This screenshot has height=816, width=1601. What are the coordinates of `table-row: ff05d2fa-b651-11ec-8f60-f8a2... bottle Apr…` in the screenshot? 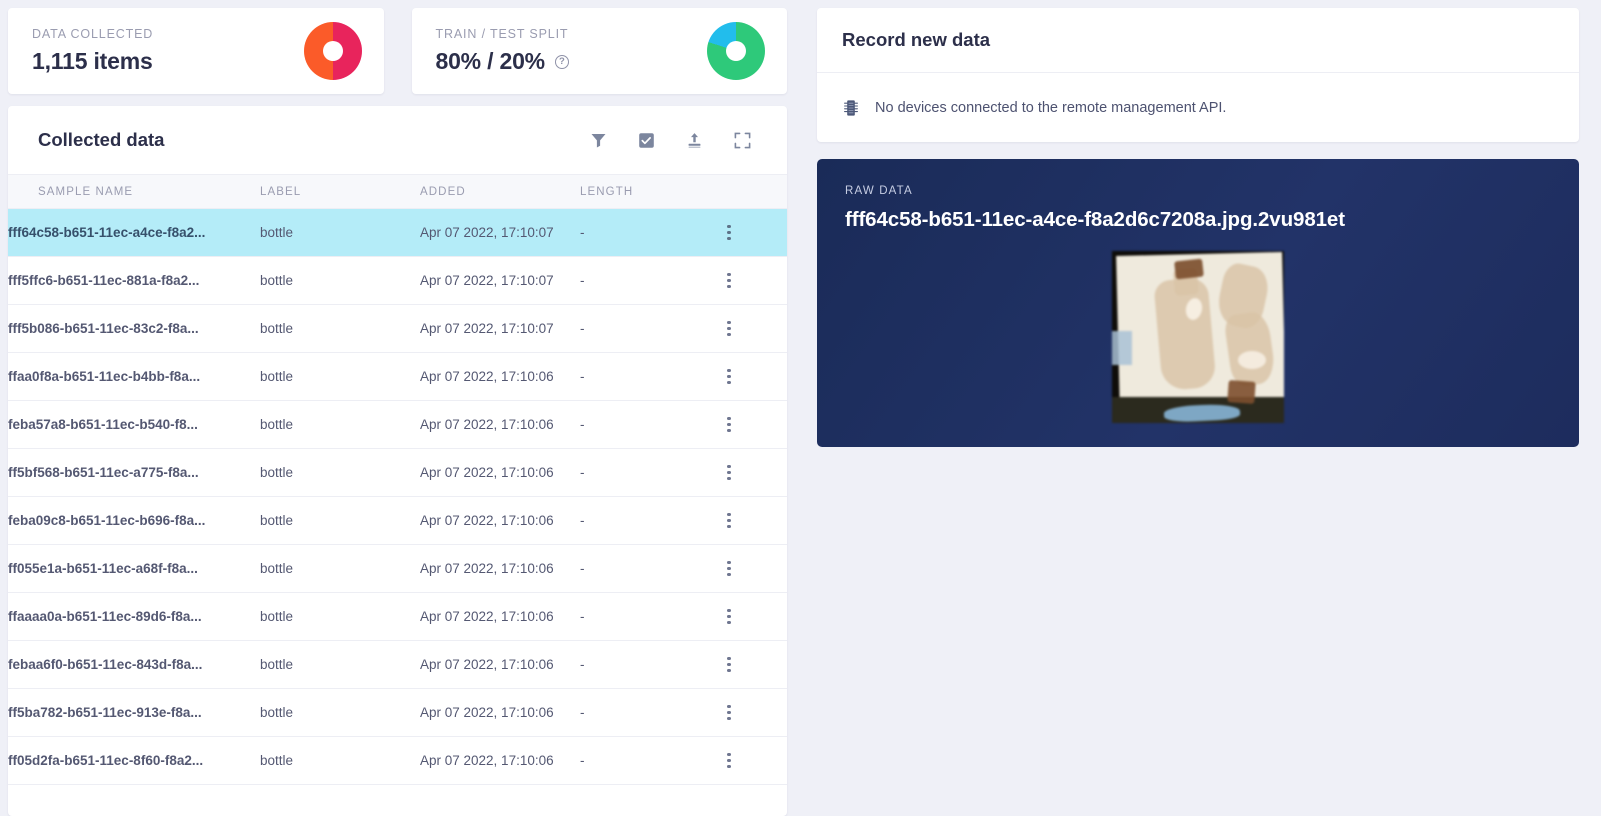 It's located at (397, 760).